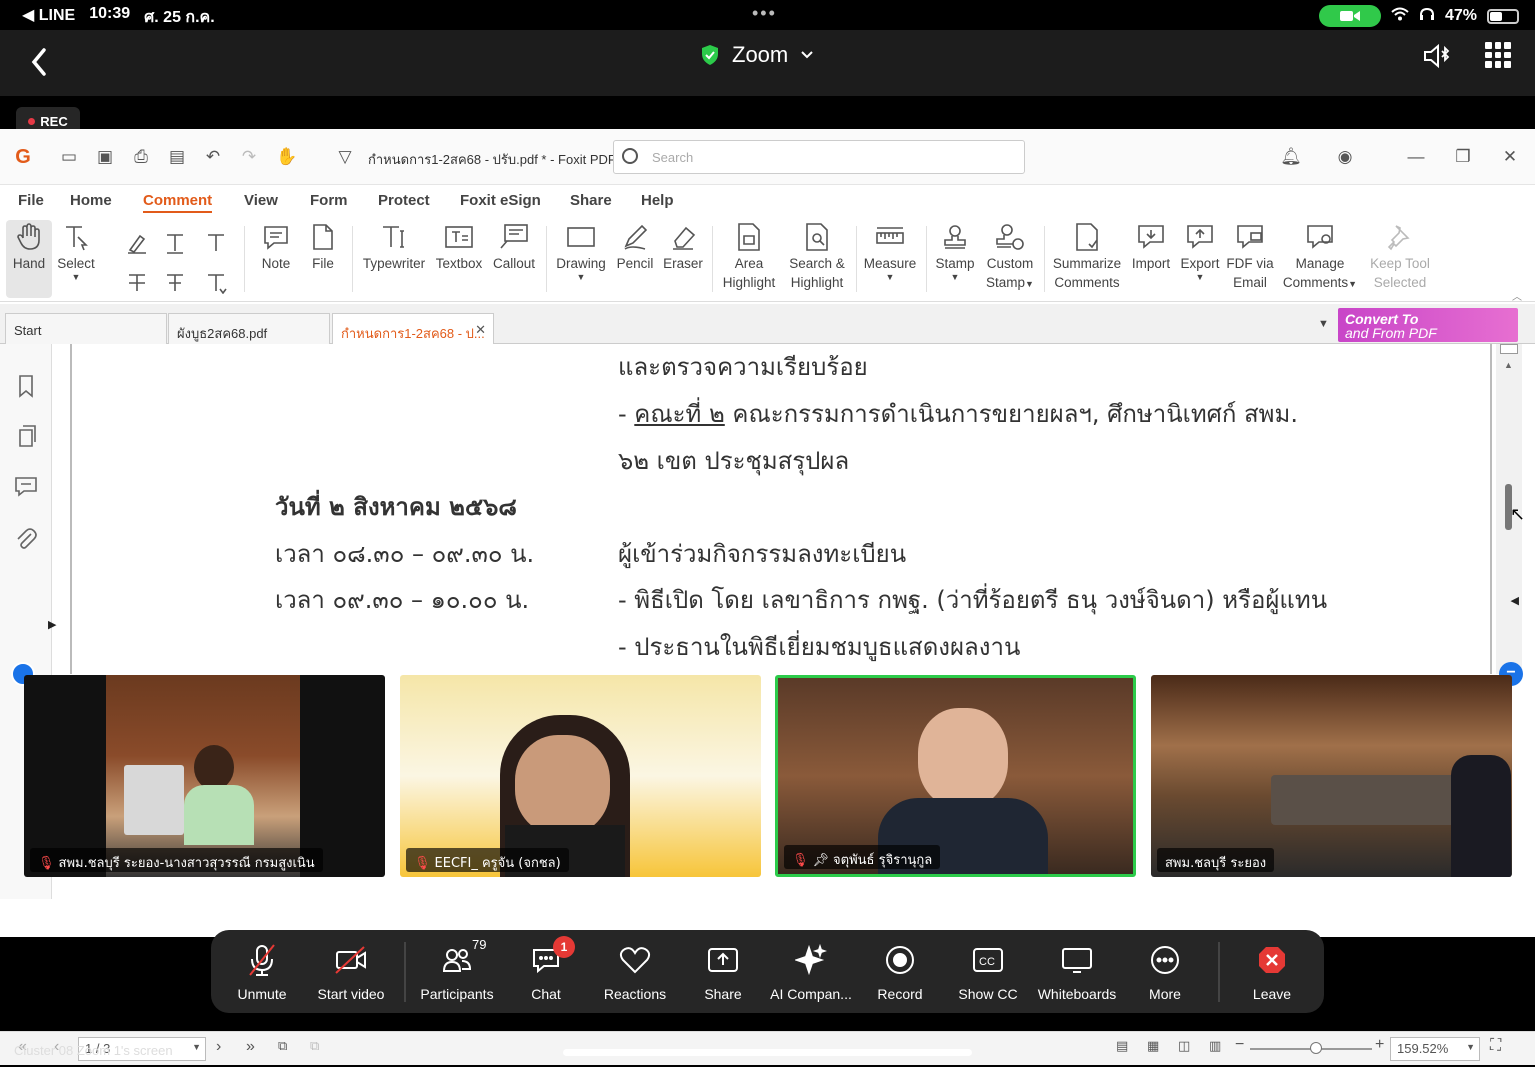  Describe the element at coordinates (900, 972) in the screenshot. I see `record-button: Record` at that location.